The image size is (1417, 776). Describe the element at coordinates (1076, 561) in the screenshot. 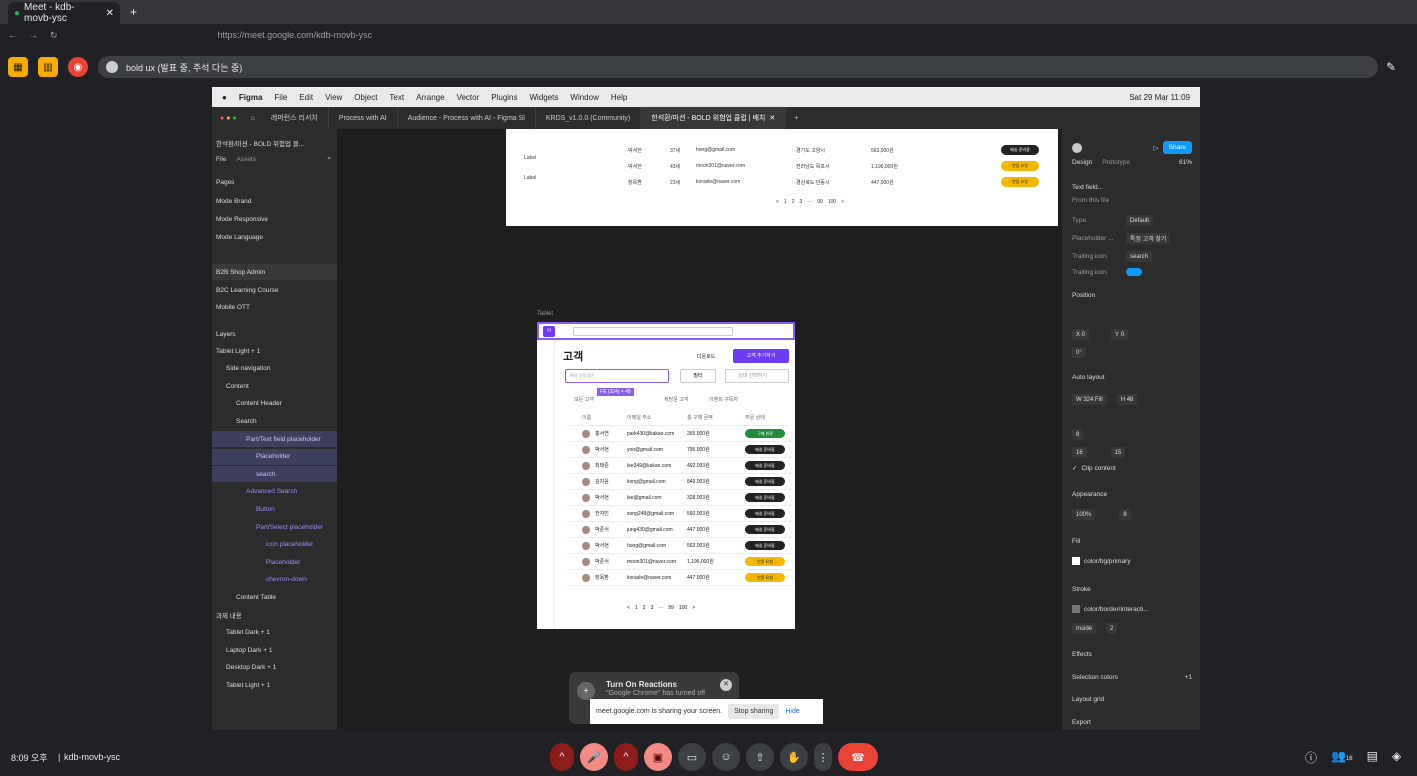

I see `fill-swatch` at that location.